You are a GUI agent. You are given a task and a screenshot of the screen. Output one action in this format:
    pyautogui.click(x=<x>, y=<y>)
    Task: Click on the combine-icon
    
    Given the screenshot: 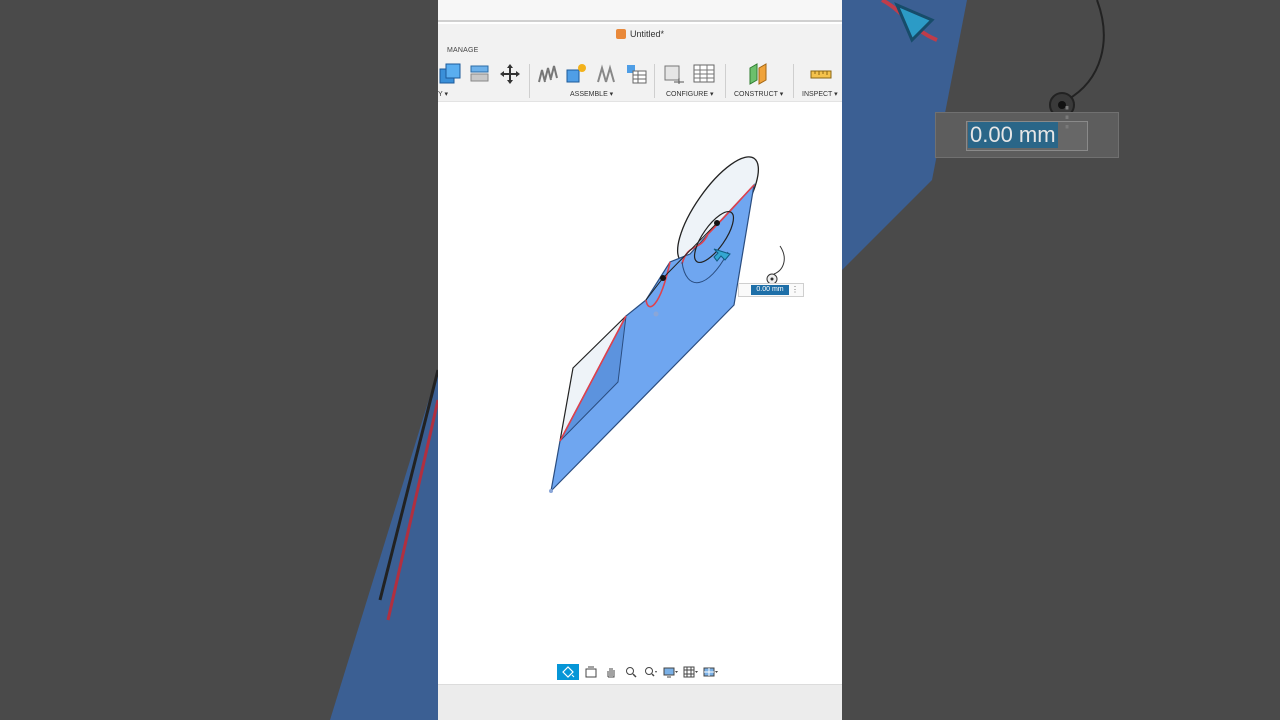 What is the action you would take?
    pyautogui.click(x=450, y=74)
    